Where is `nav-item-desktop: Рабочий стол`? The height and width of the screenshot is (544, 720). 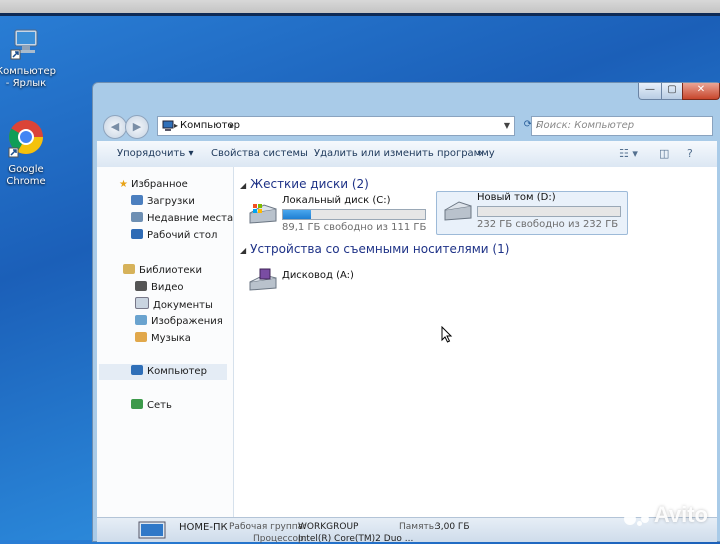
nav-item-desktop: Рабочий стол is located at coordinates (174, 236).